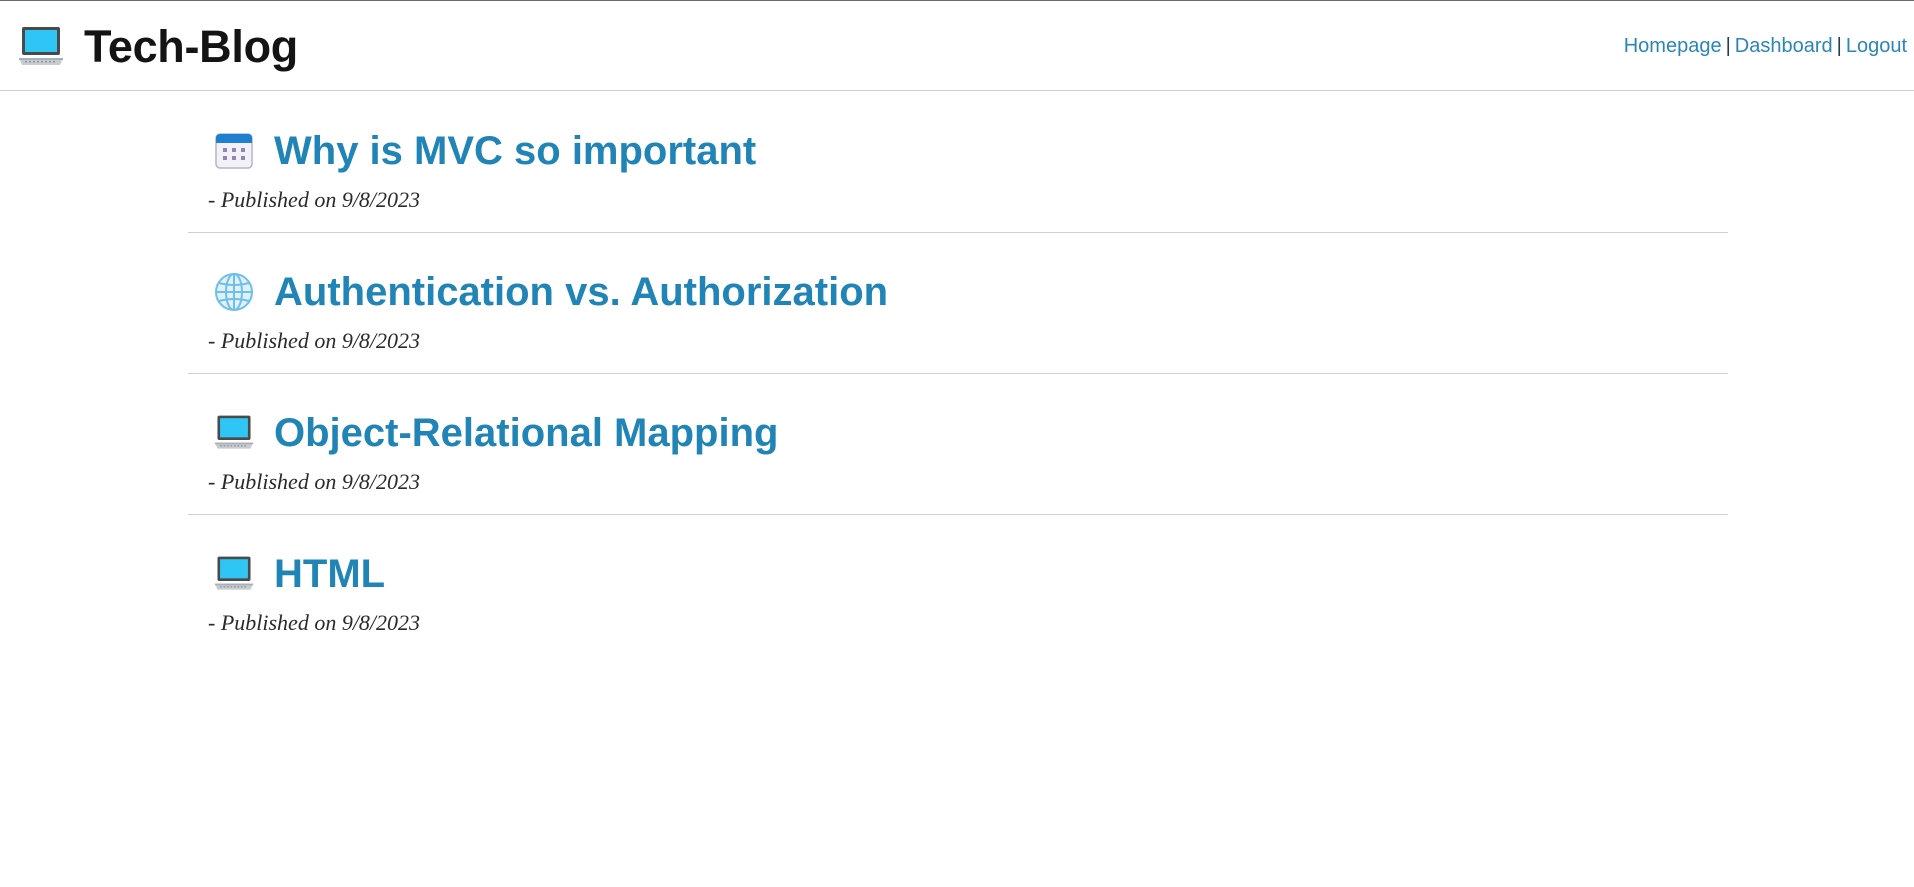 Image resolution: width=1914 pixels, height=887 pixels. I want to click on site-header: Tech-Blog Homepage | Dashboard | Logout, so click(957, 46).